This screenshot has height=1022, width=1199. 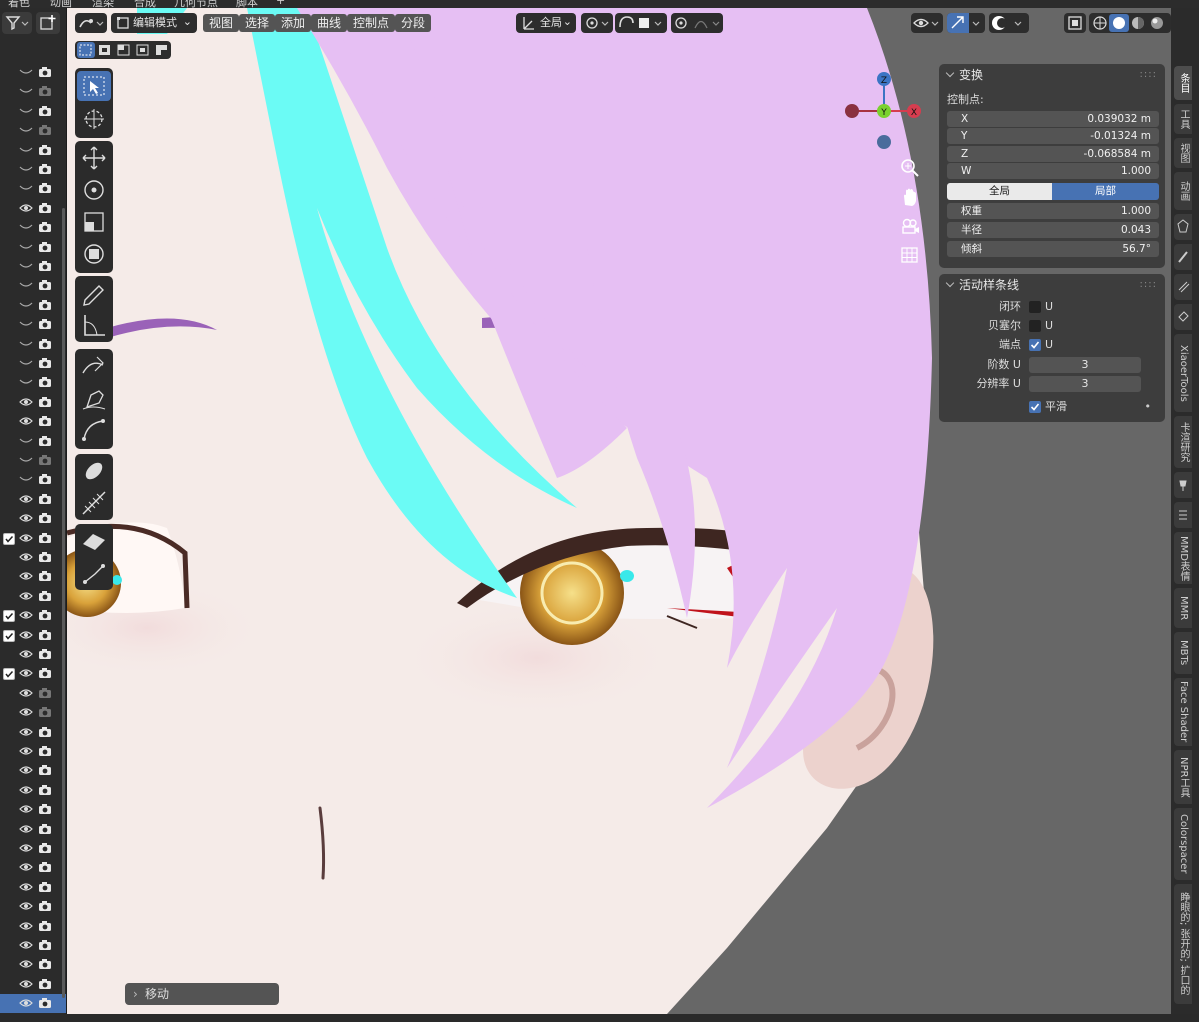 What do you see at coordinates (1035, 407) in the screenshot?
I see `smooth-checkbox` at bounding box center [1035, 407].